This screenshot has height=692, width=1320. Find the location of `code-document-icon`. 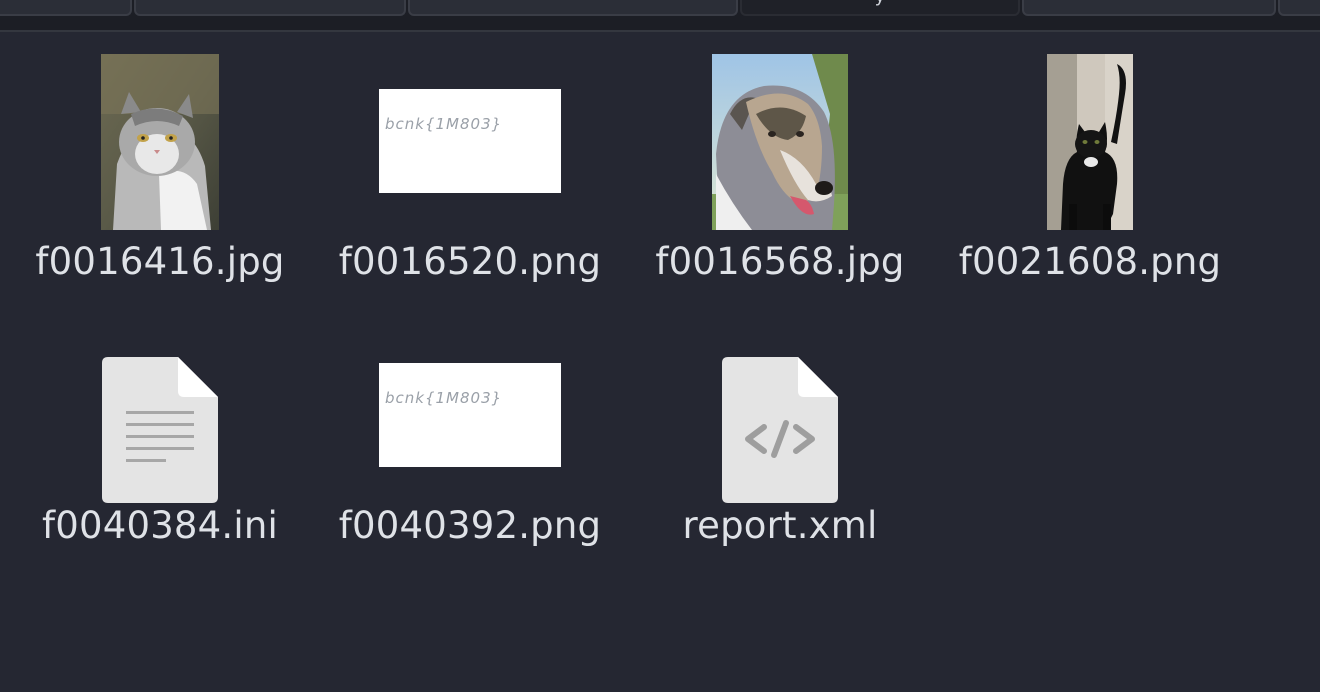

code-document-icon is located at coordinates (780, 430).